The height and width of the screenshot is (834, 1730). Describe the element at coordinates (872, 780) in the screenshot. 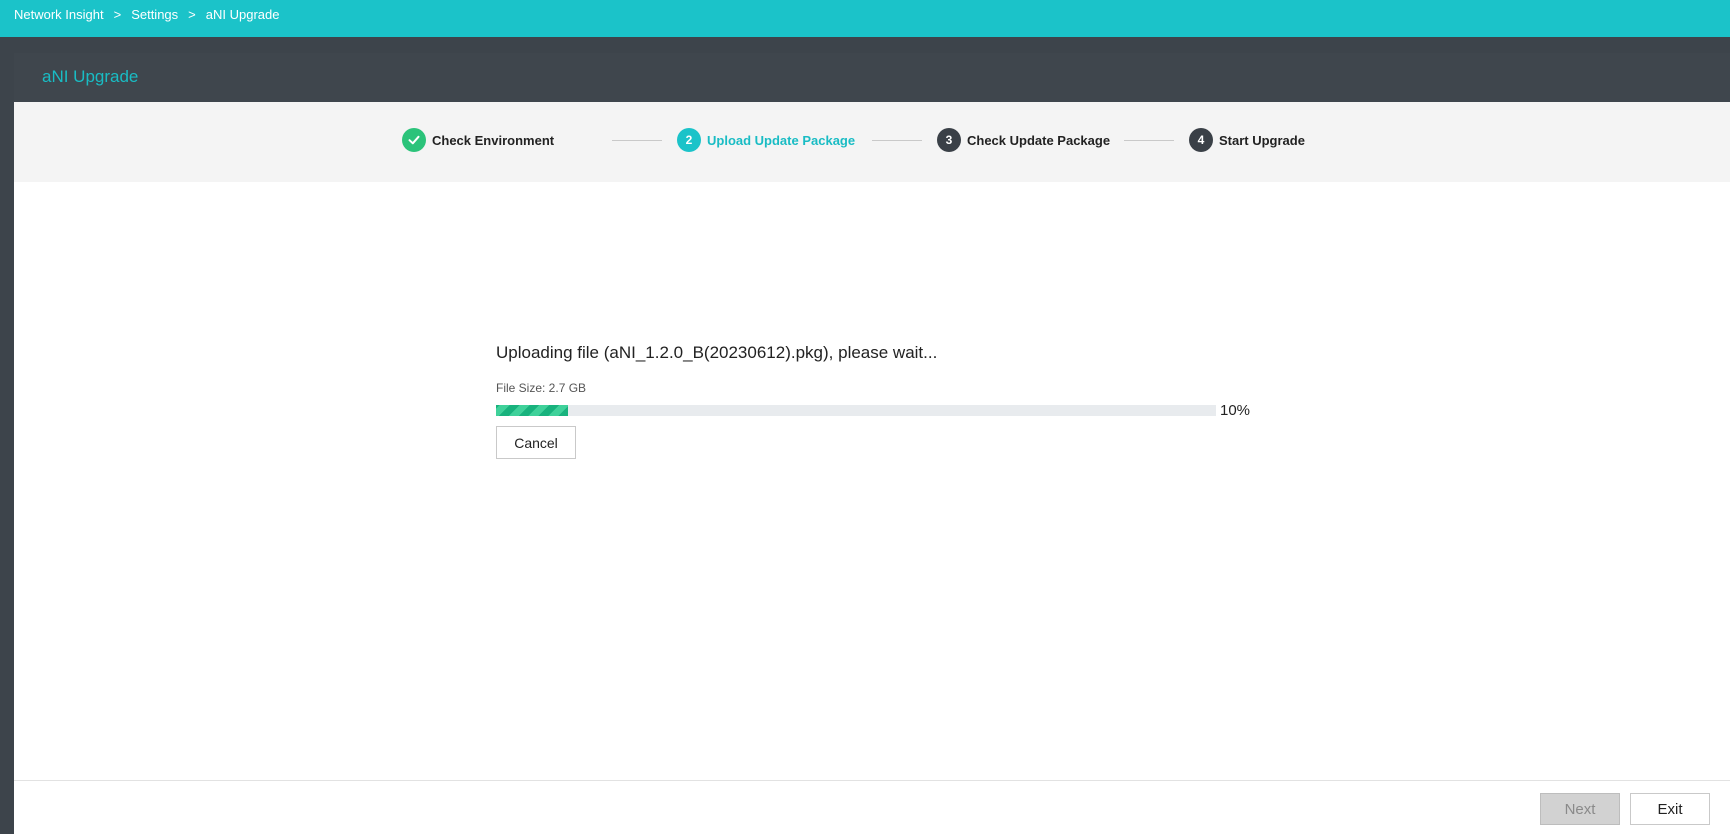

I see `footer-divider` at that location.